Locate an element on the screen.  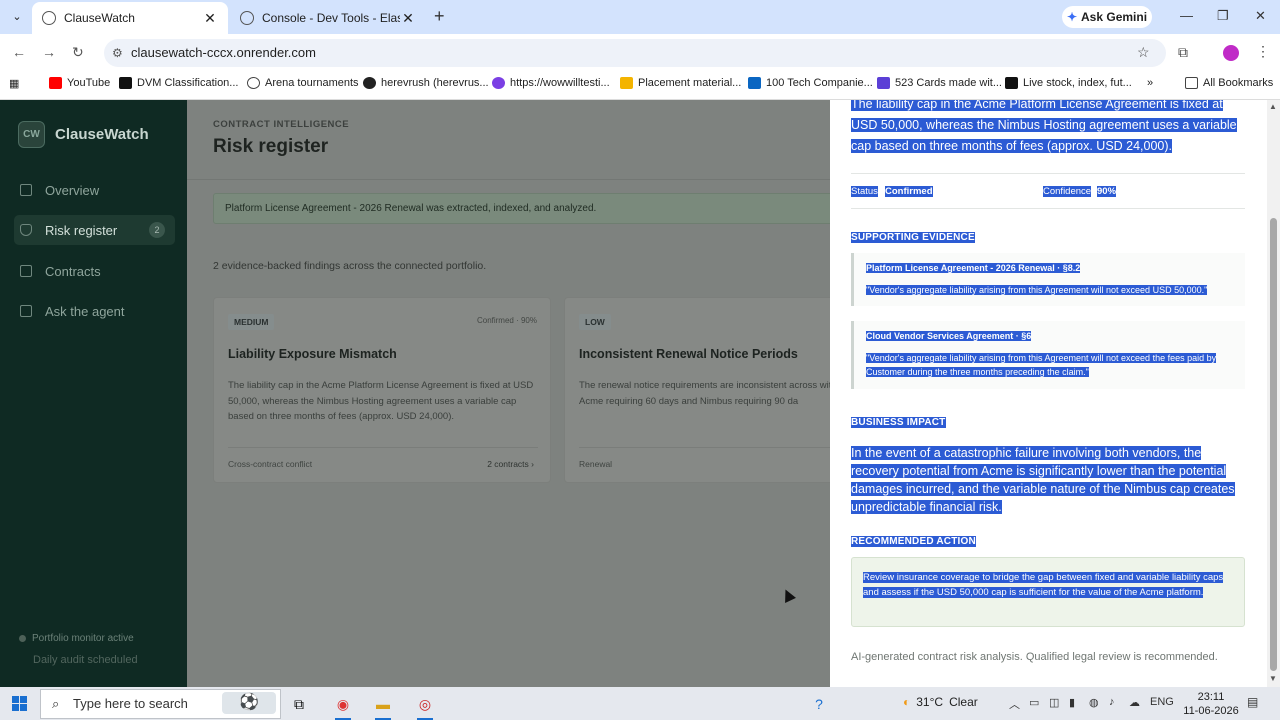
extensions-icon: ⧉ is located at coordinates (1183, 52).